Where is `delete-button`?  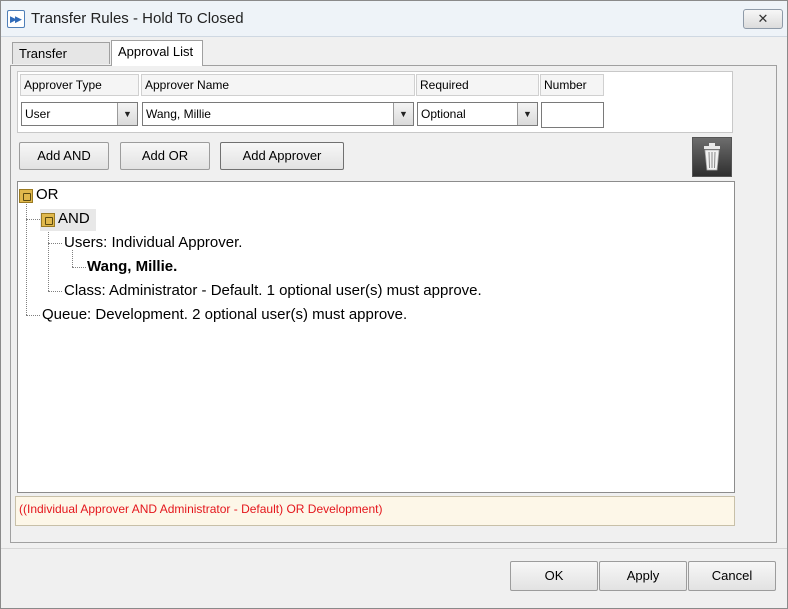 delete-button is located at coordinates (712, 157).